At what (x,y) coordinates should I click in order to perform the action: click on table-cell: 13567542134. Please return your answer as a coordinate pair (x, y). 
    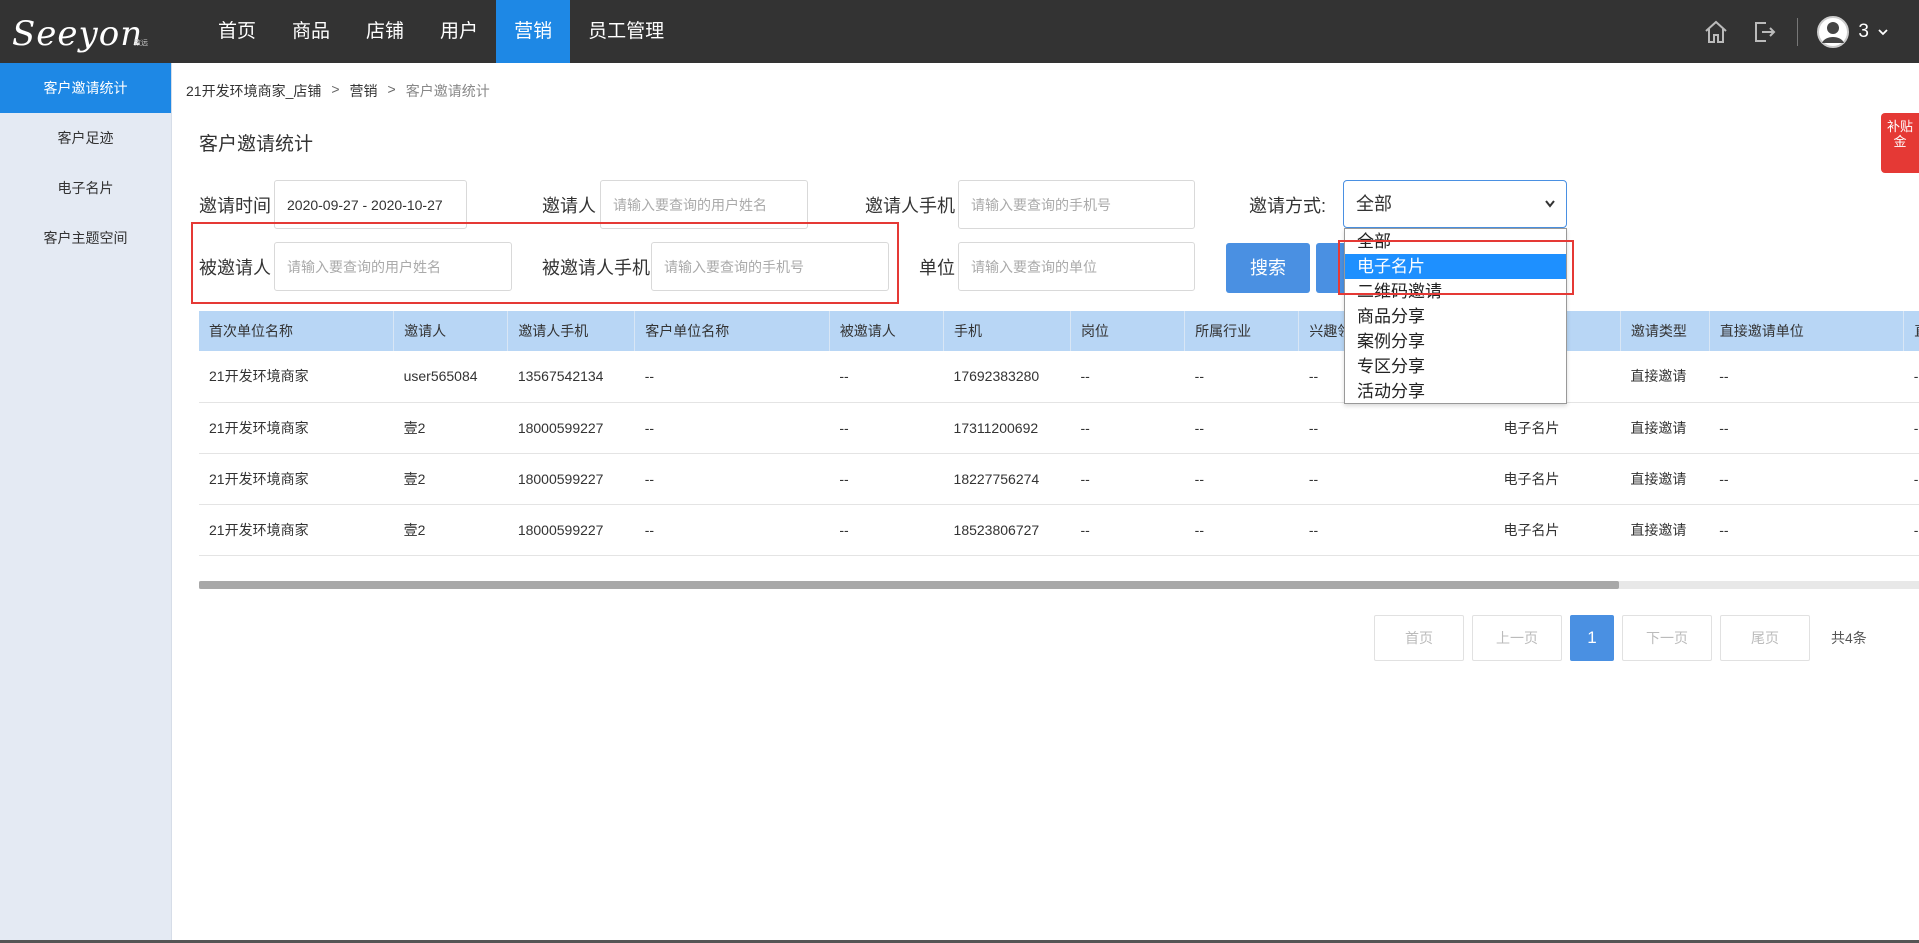
    Looking at the image, I should click on (571, 377).